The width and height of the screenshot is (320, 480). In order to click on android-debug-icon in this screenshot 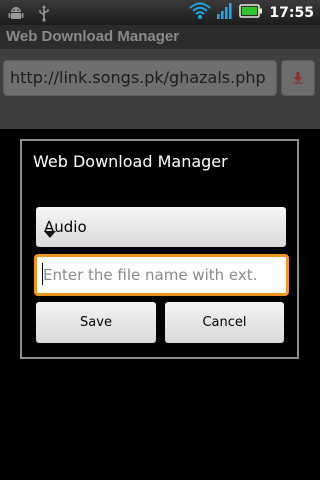, I will do `click(16, 15)`.